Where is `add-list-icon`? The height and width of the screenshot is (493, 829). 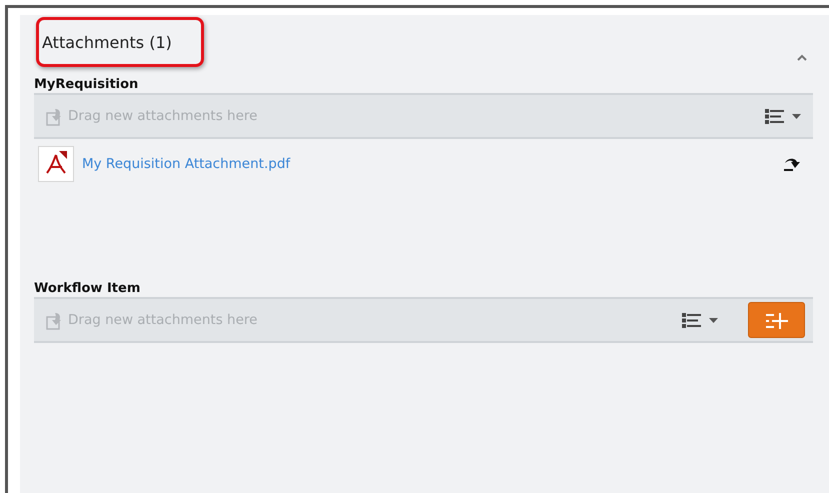
add-list-icon is located at coordinates (777, 320).